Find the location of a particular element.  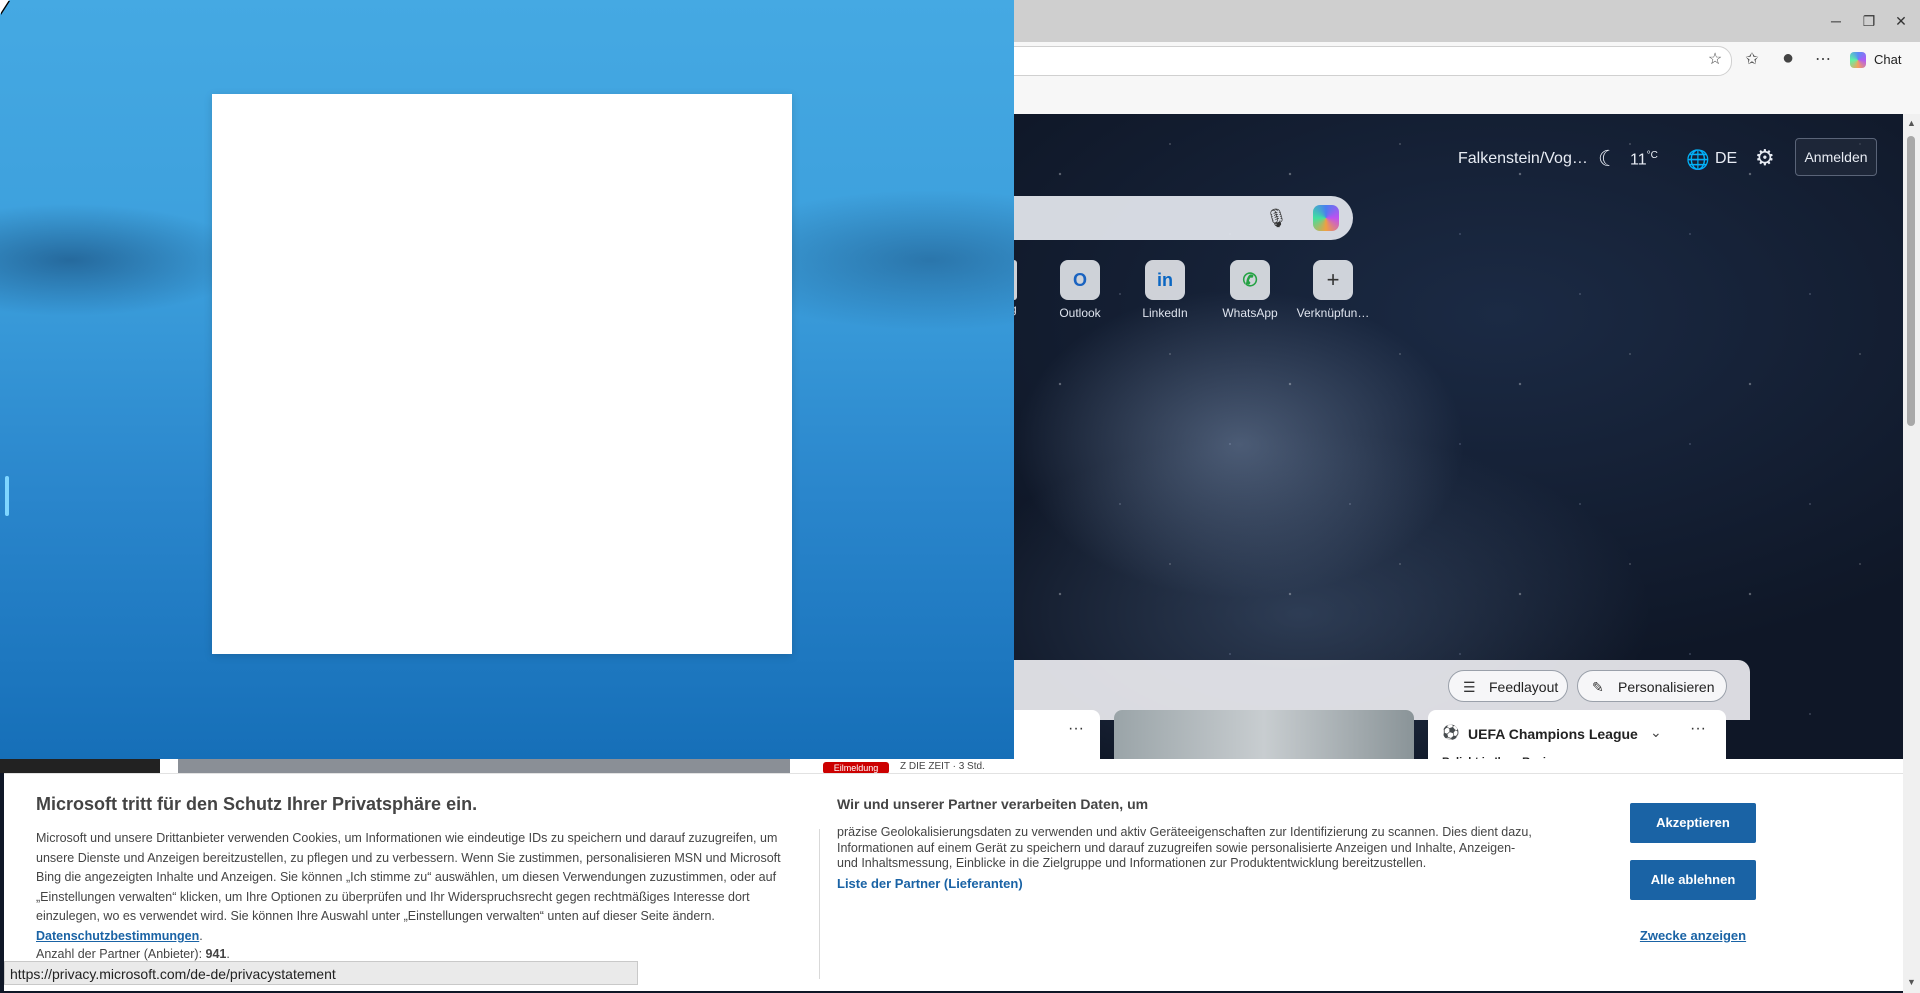

close-button: ✕ is located at coordinates (1901, 21).